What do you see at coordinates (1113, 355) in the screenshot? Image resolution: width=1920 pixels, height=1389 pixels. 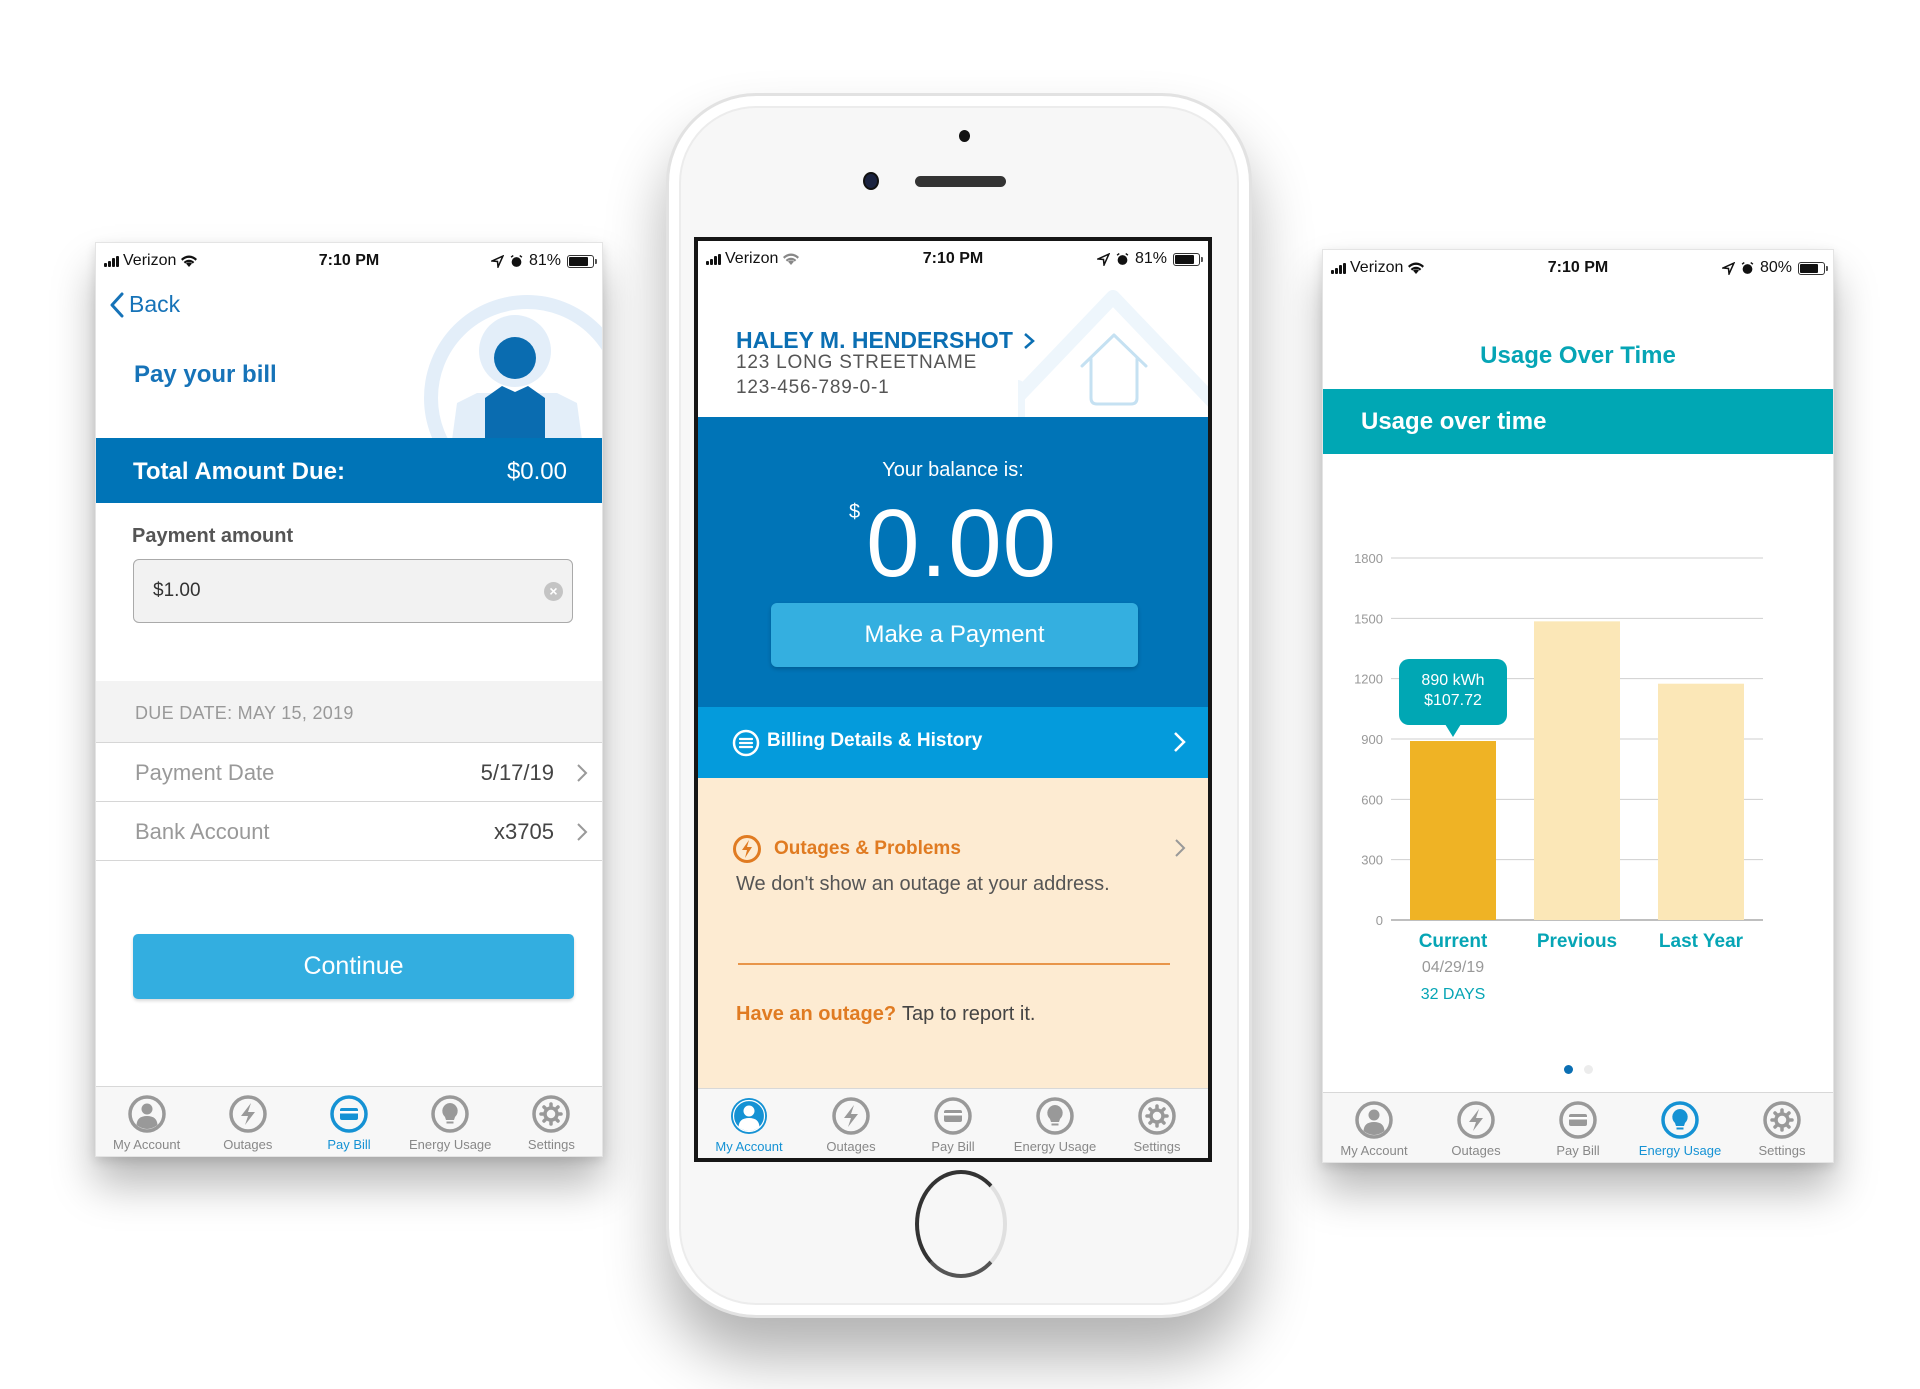 I see `house-illustration-icon` at bounding box center [1113, 355].